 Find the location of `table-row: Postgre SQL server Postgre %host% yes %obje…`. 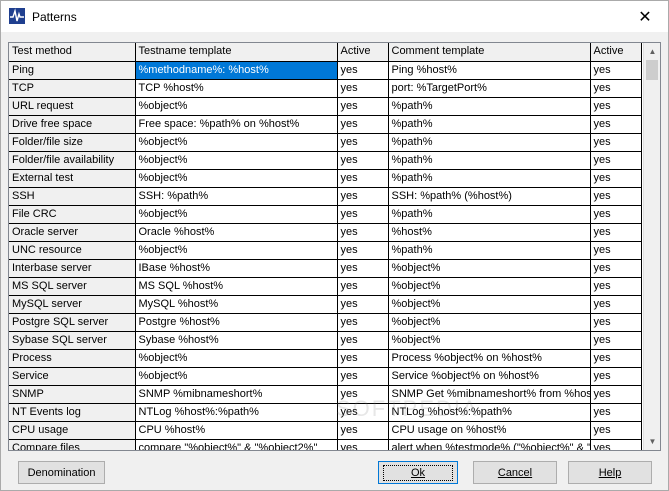

table-row: Postgre SQL server Postgre %host% yes %obje… is located at coordinates (325, 322).